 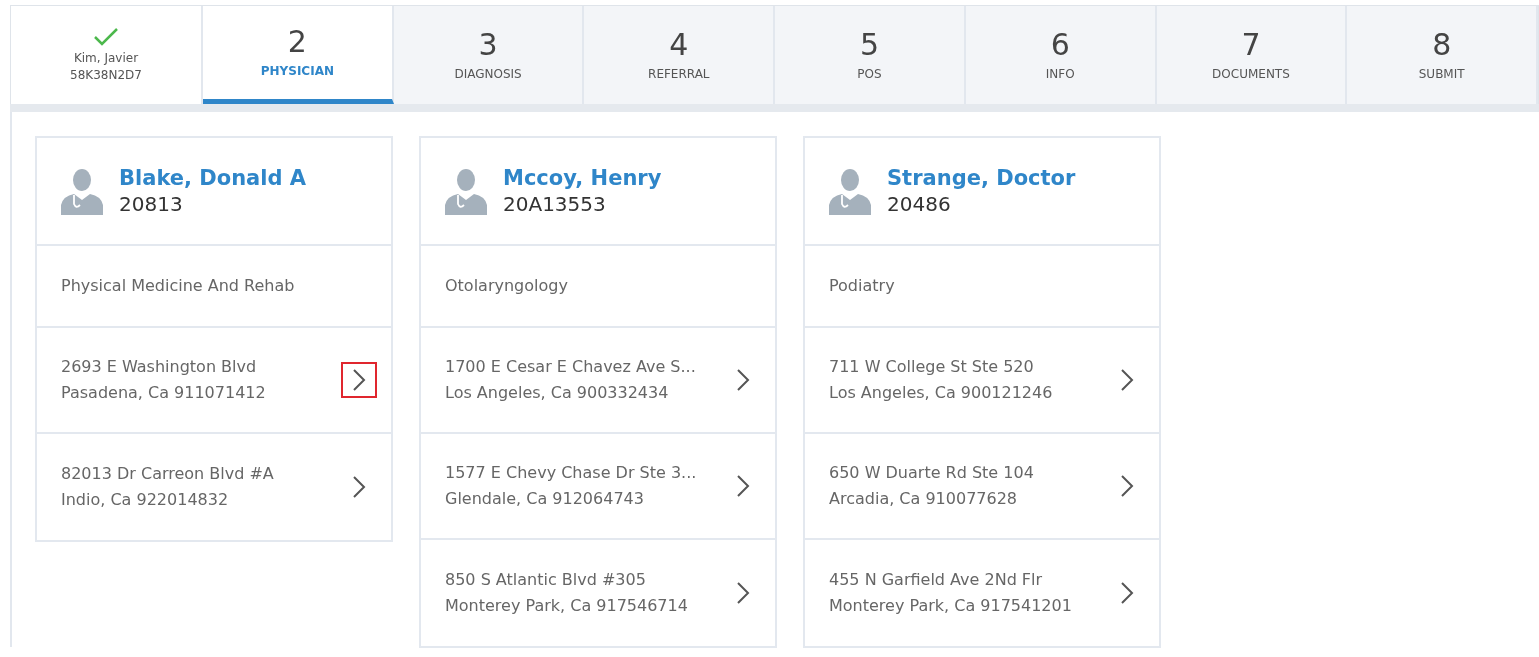 I want to click on address-text: 1577 E Chevy Chase Dr Ste 3... Glendale, Ca 912064743, so click(x=571, y=486).